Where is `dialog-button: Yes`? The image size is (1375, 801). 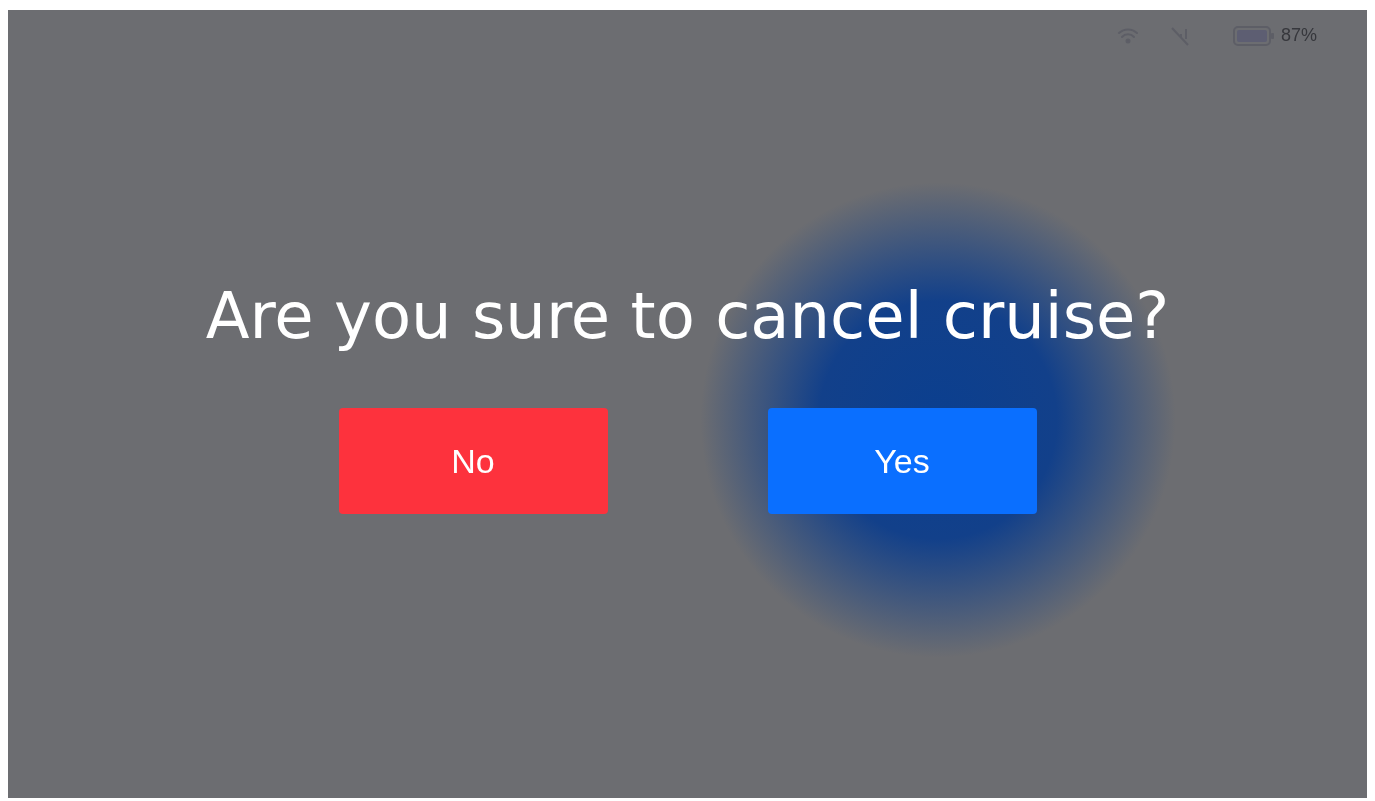 dialog-button: Yes is located at coordinates (902, 461).